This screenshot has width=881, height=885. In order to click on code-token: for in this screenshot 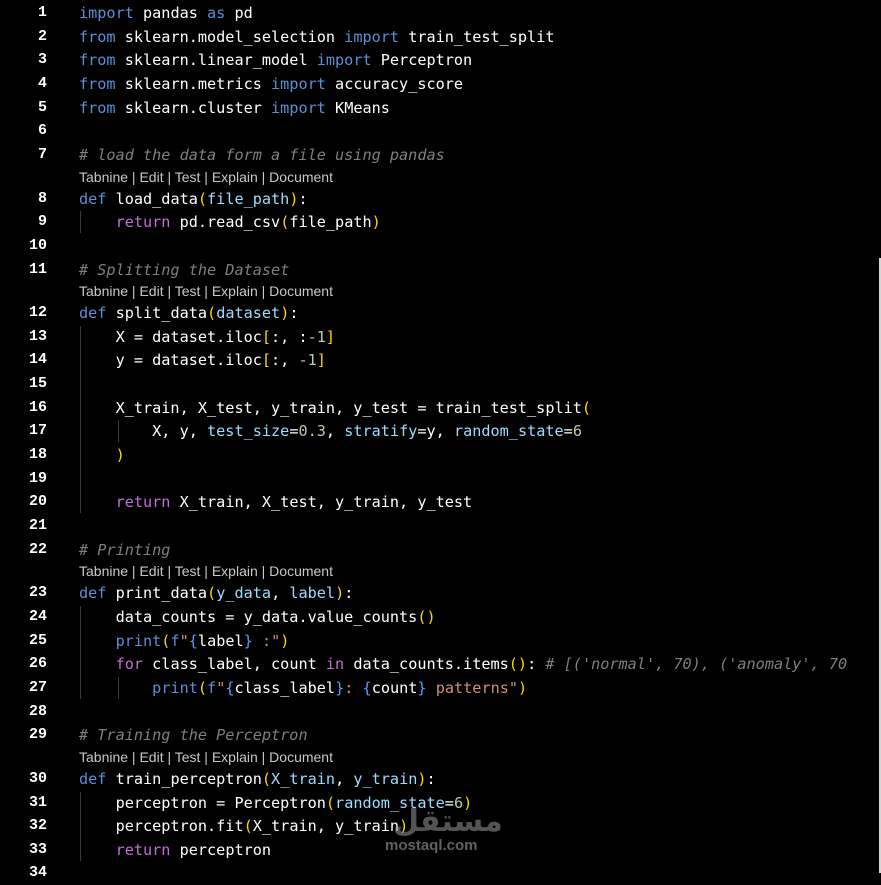, I will do `click(129, 664)`.